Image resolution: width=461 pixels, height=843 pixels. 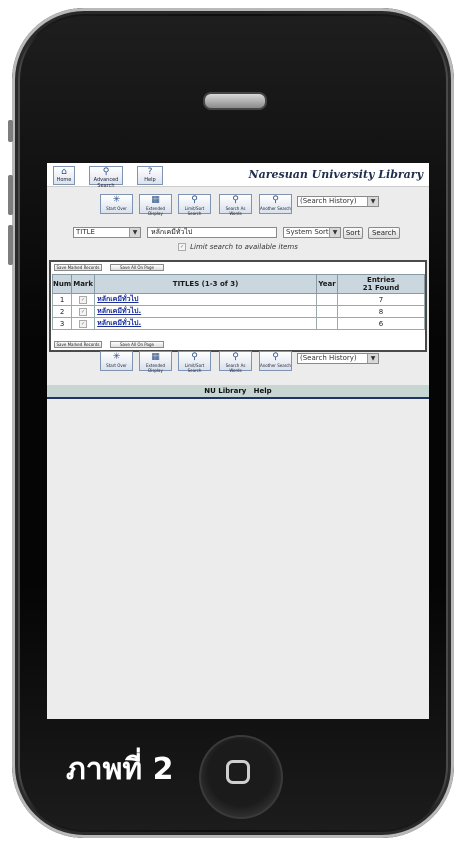 What do you see at coordinates (64, 180) in the screenshot?
I see `home-label: Home` at bounding box center [64, 180].